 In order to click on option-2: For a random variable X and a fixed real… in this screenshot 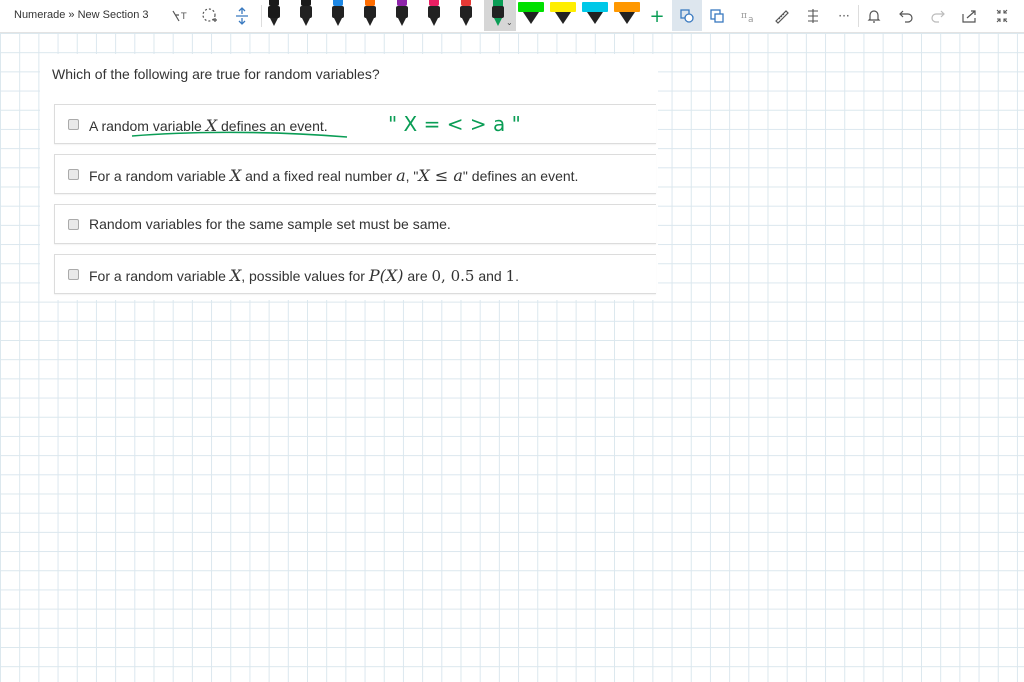, I will do `click(355, 174)`.